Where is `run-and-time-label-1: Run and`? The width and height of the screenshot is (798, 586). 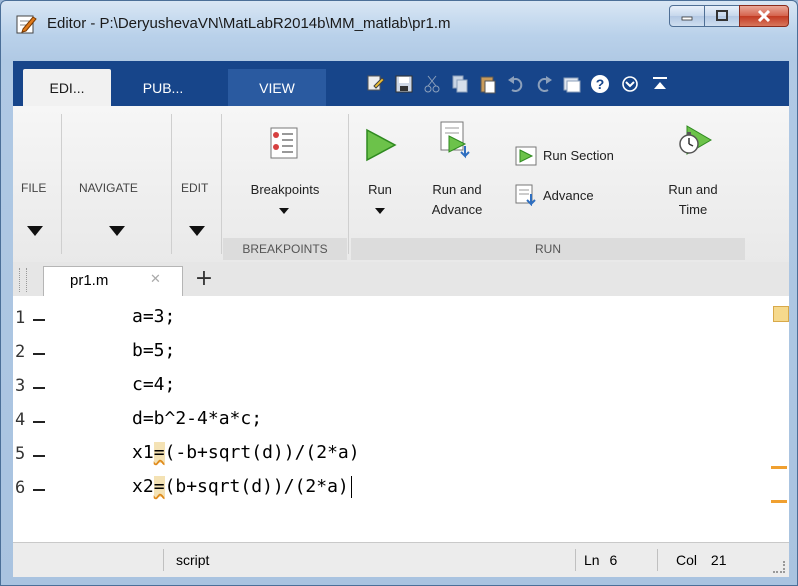
run-and-time-label-1: Run and is located at coordinates (693, 189).